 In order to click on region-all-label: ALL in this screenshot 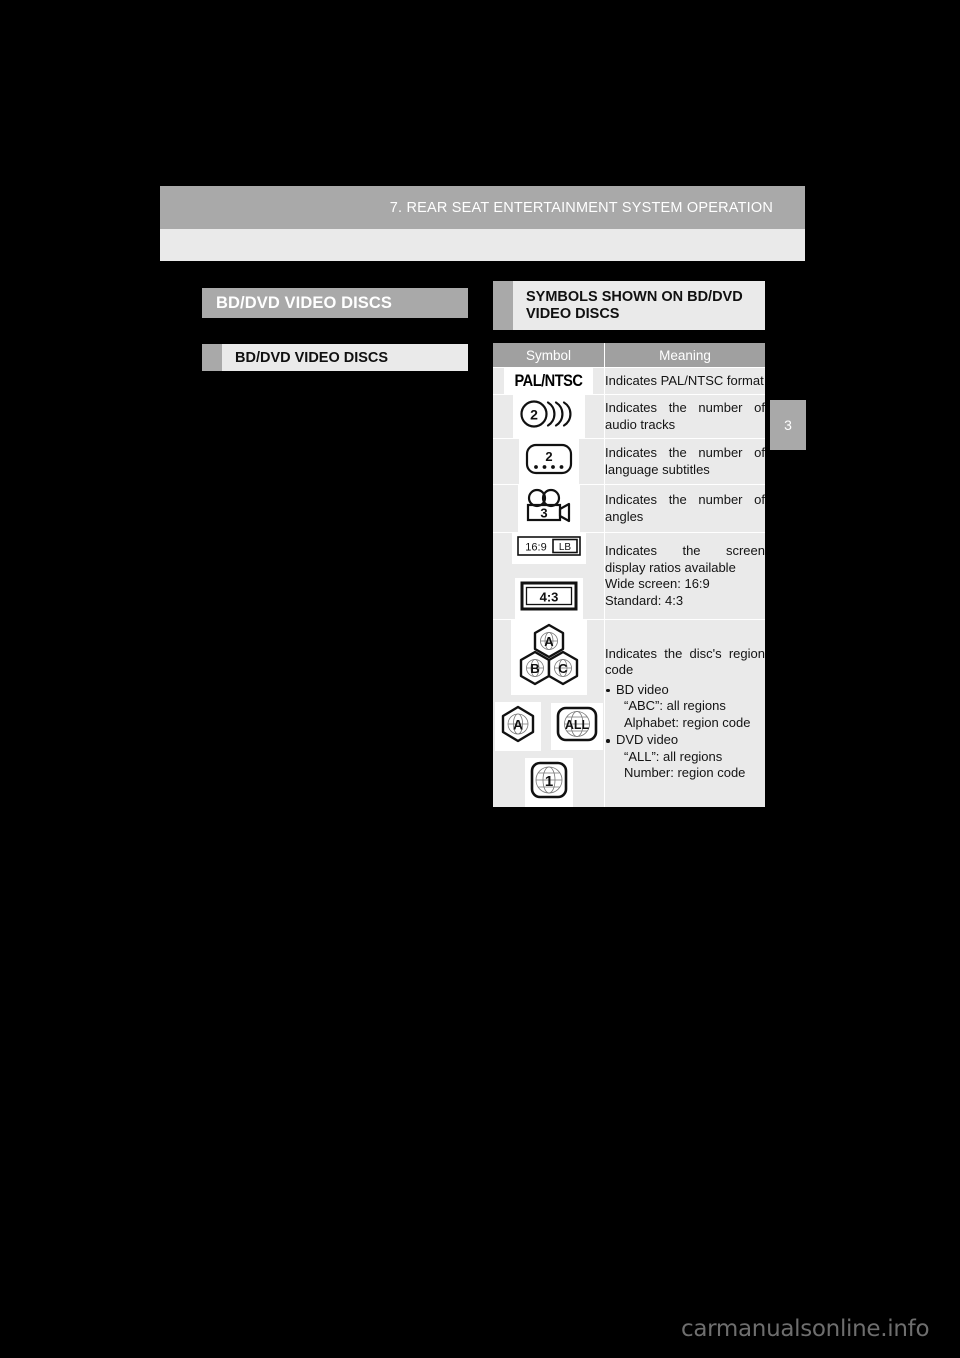, I will do `click(576, 725)`.